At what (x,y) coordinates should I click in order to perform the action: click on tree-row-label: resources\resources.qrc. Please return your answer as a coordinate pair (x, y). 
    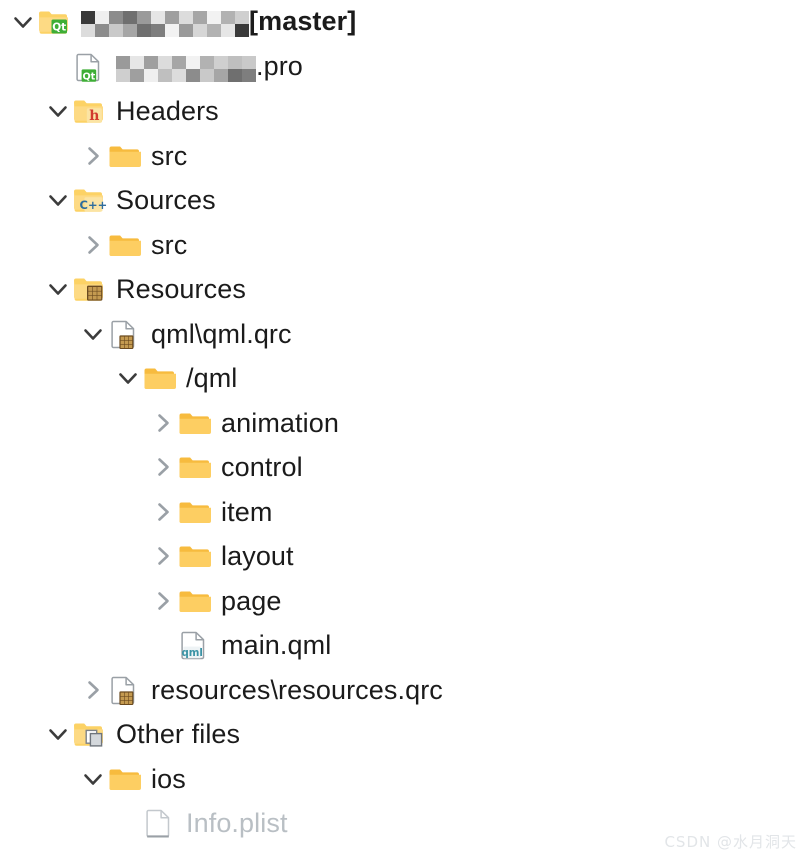
    Looking at the image, I should click on (297, 689).